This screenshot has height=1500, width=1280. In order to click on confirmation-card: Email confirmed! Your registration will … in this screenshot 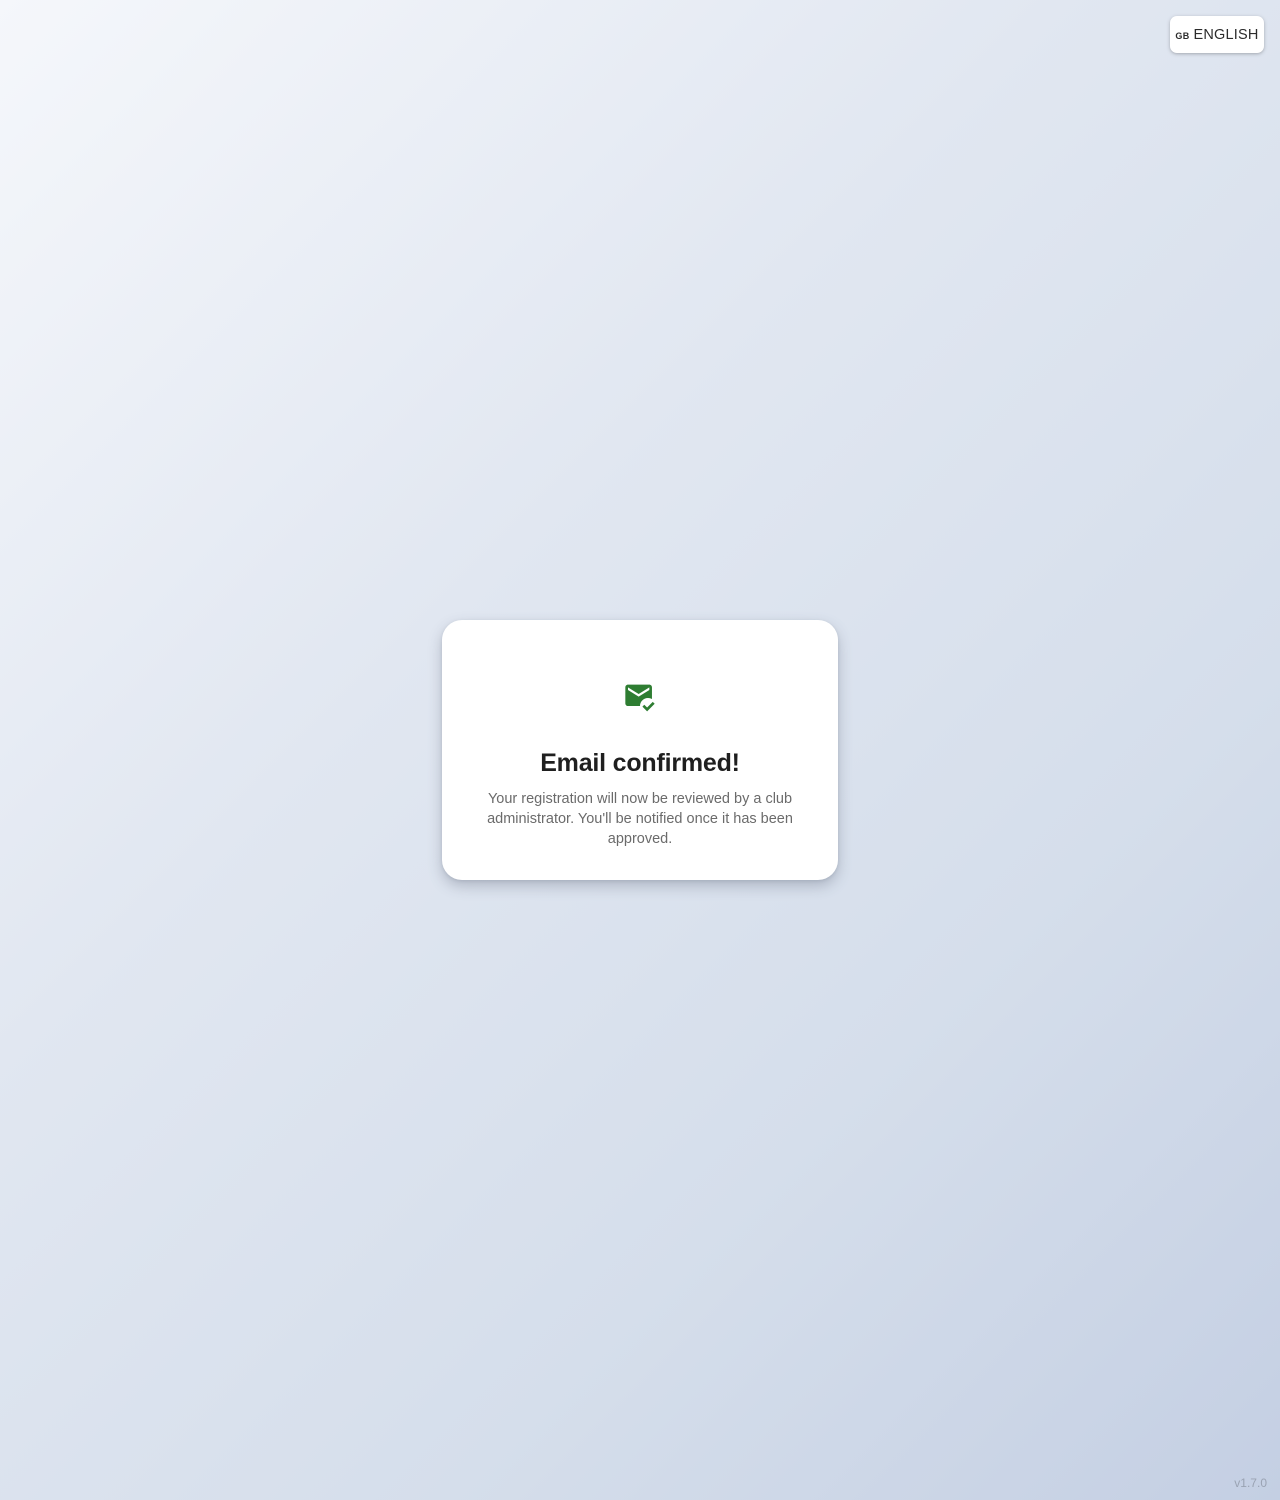, I will do `click(640, 750)`.